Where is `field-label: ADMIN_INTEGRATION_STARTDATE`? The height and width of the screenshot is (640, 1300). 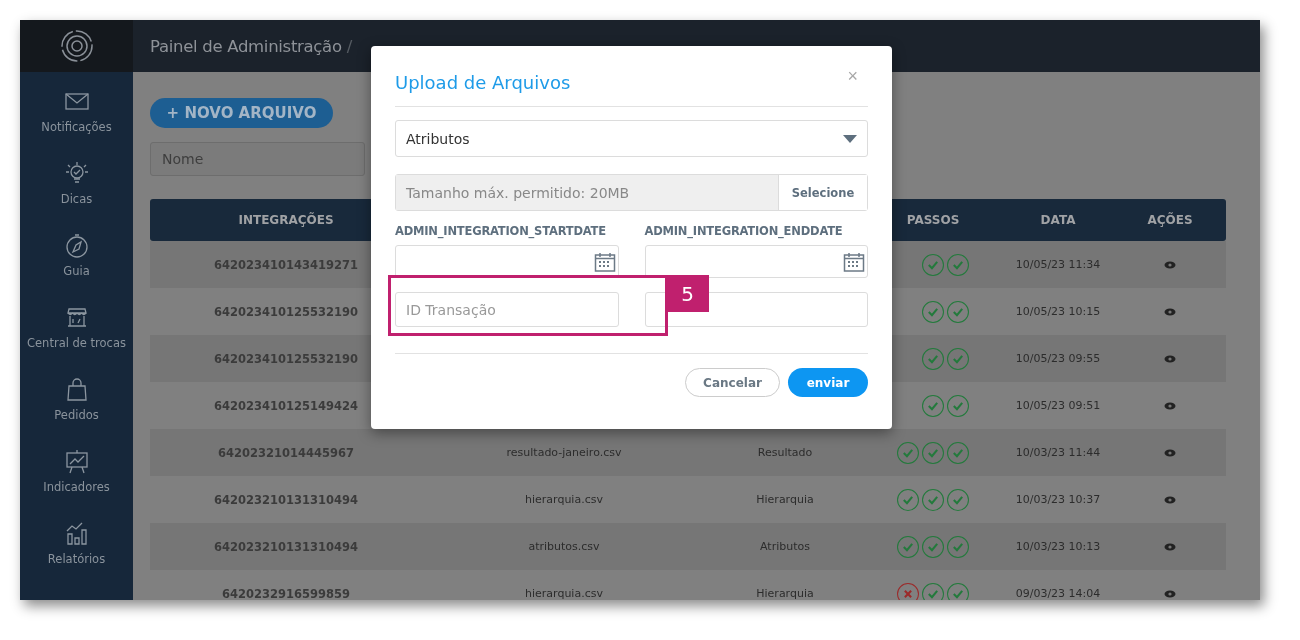 field-label: ADMIN_INTEGRATION_STARTDATE is located at coordinates (501, 231).